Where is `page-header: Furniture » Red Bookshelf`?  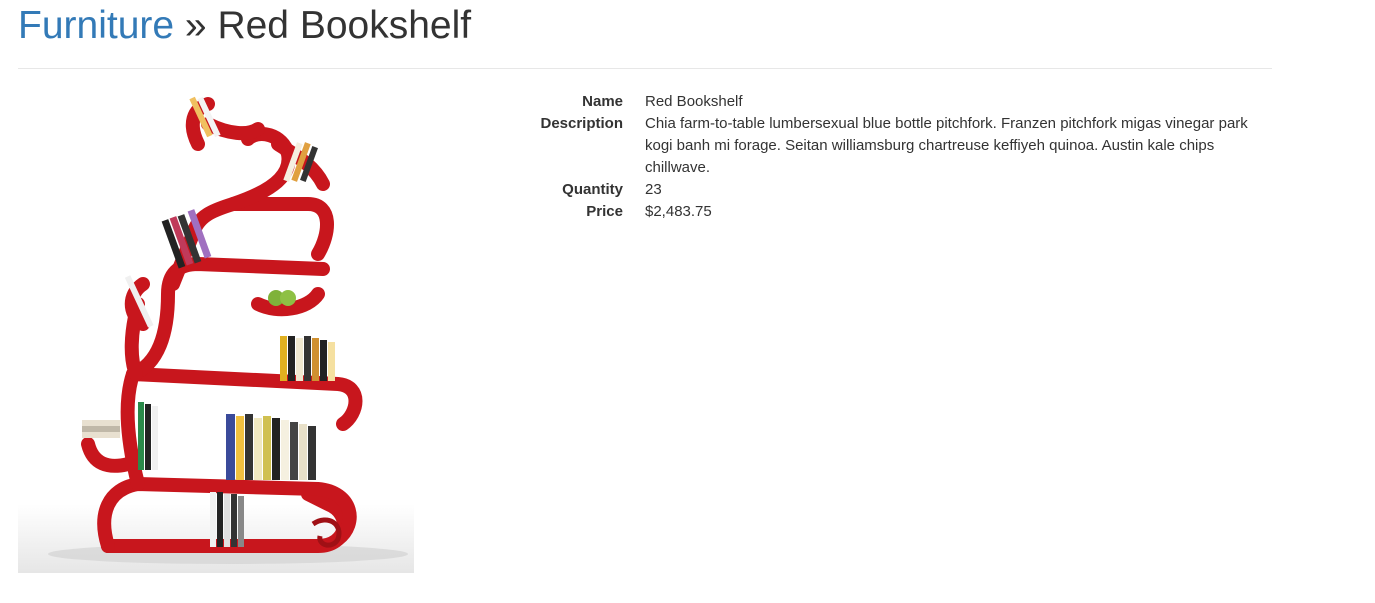
page-header: Furniture » Red Bookshelf is located at coordinates (645, 35).